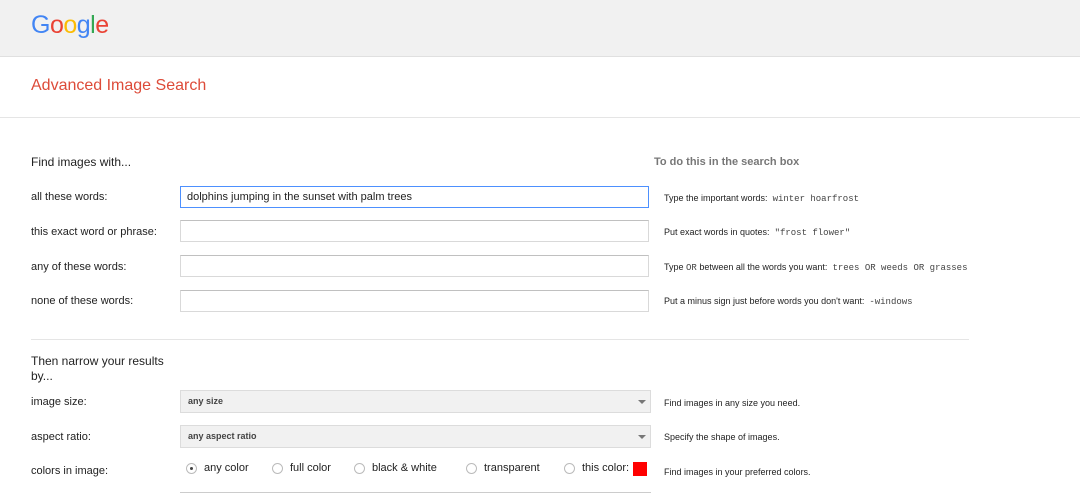  Describe the element at coordinates (737, 472) in the screenshot. I see `colors-hint: Find images in your preferred colors.` at that location.